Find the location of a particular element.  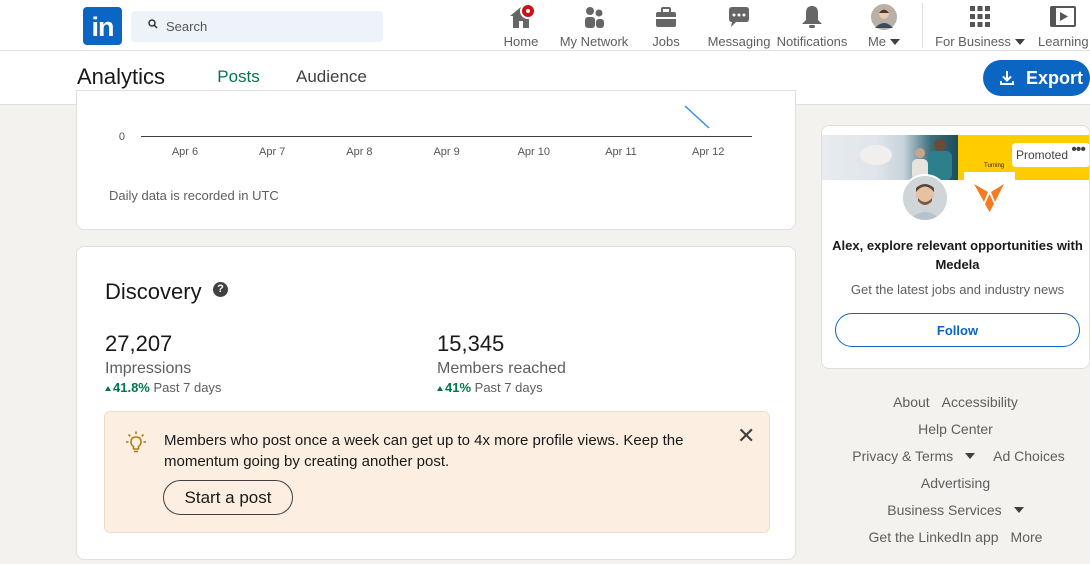

footer-link-business-services: Business Services is located at coordinates (955, 510).